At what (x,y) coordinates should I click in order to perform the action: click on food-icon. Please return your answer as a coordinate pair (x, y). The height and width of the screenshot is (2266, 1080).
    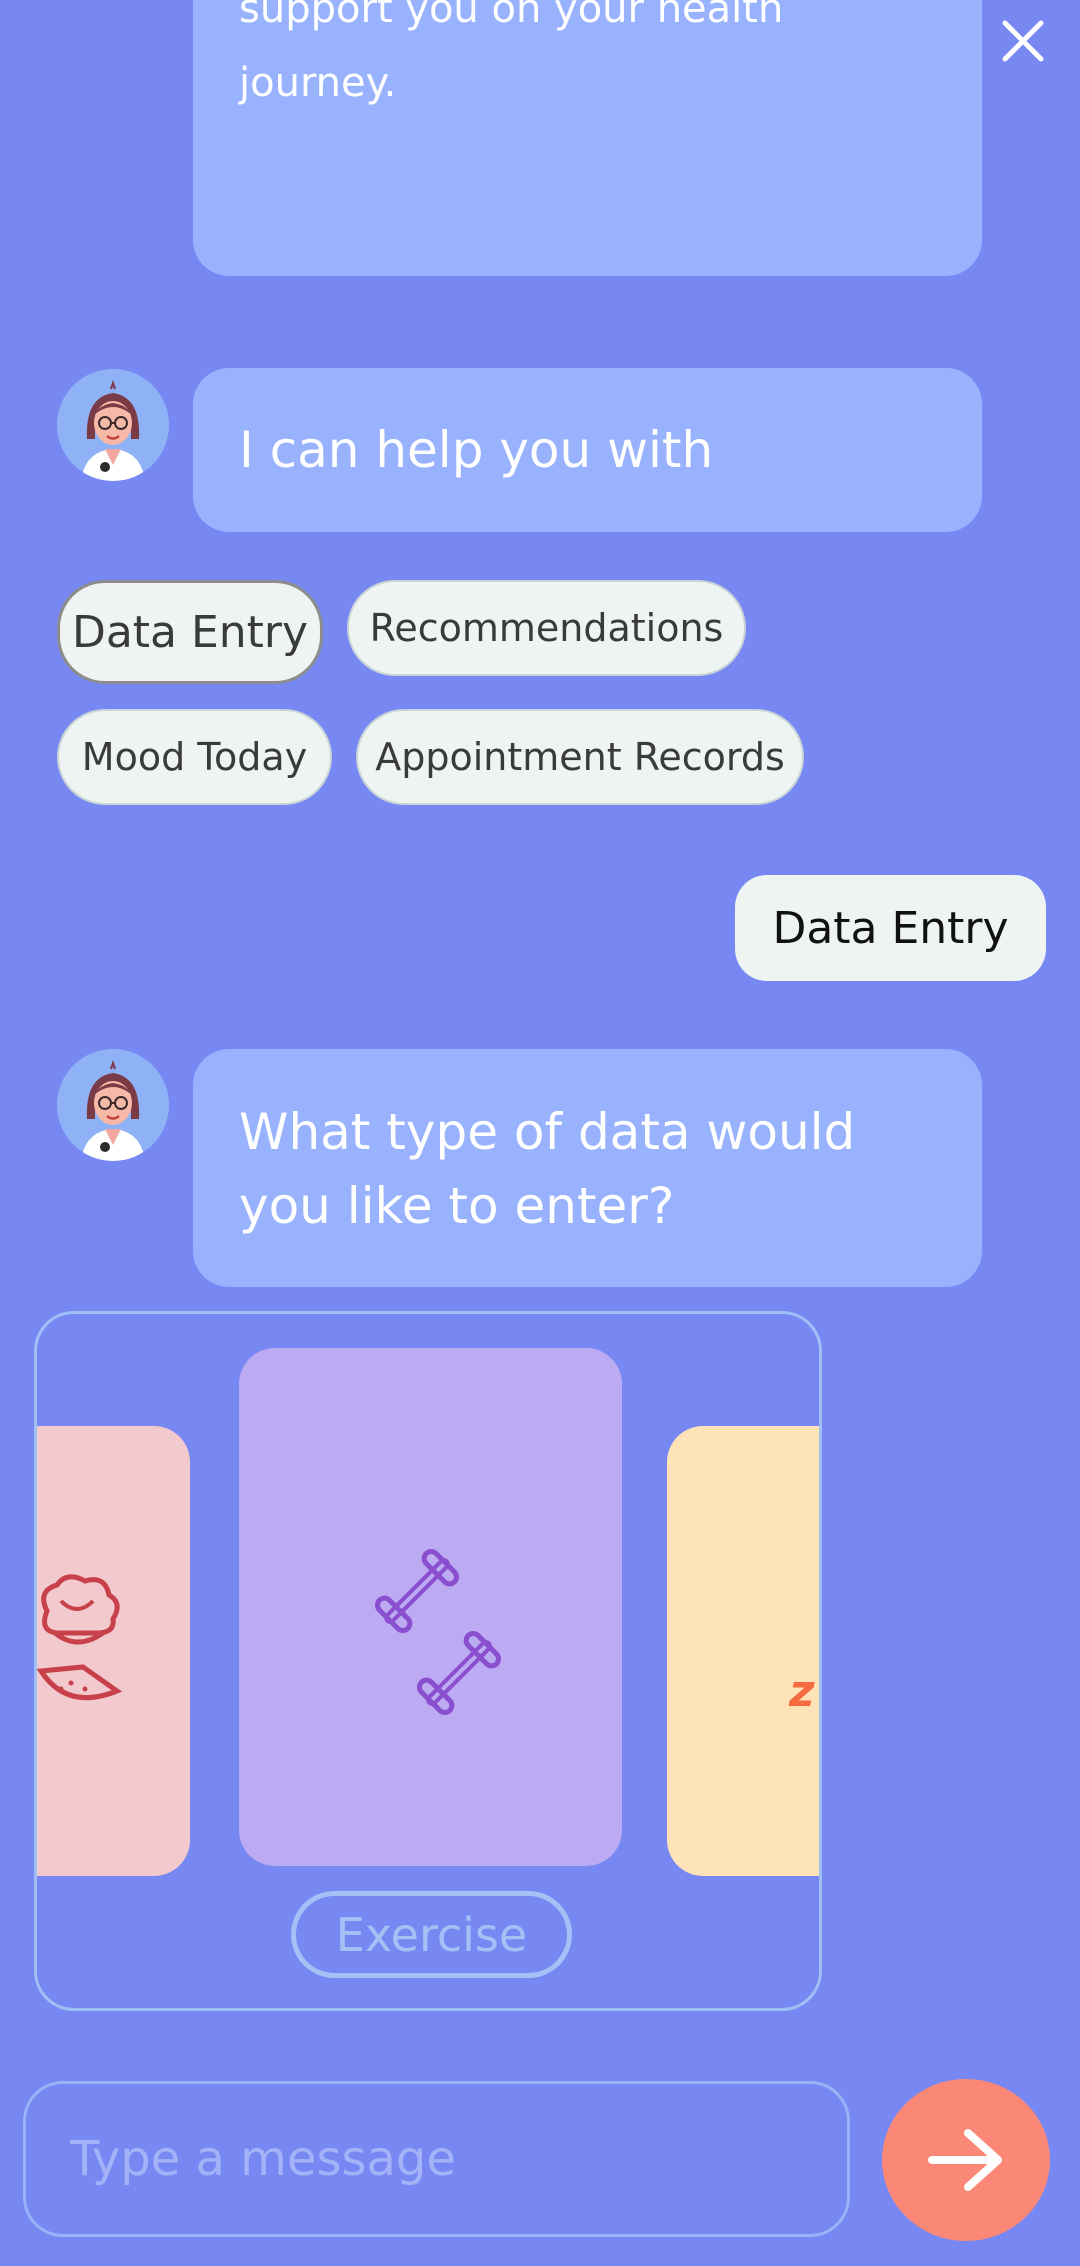
    Looking at the image, I should click on (87, 1648).